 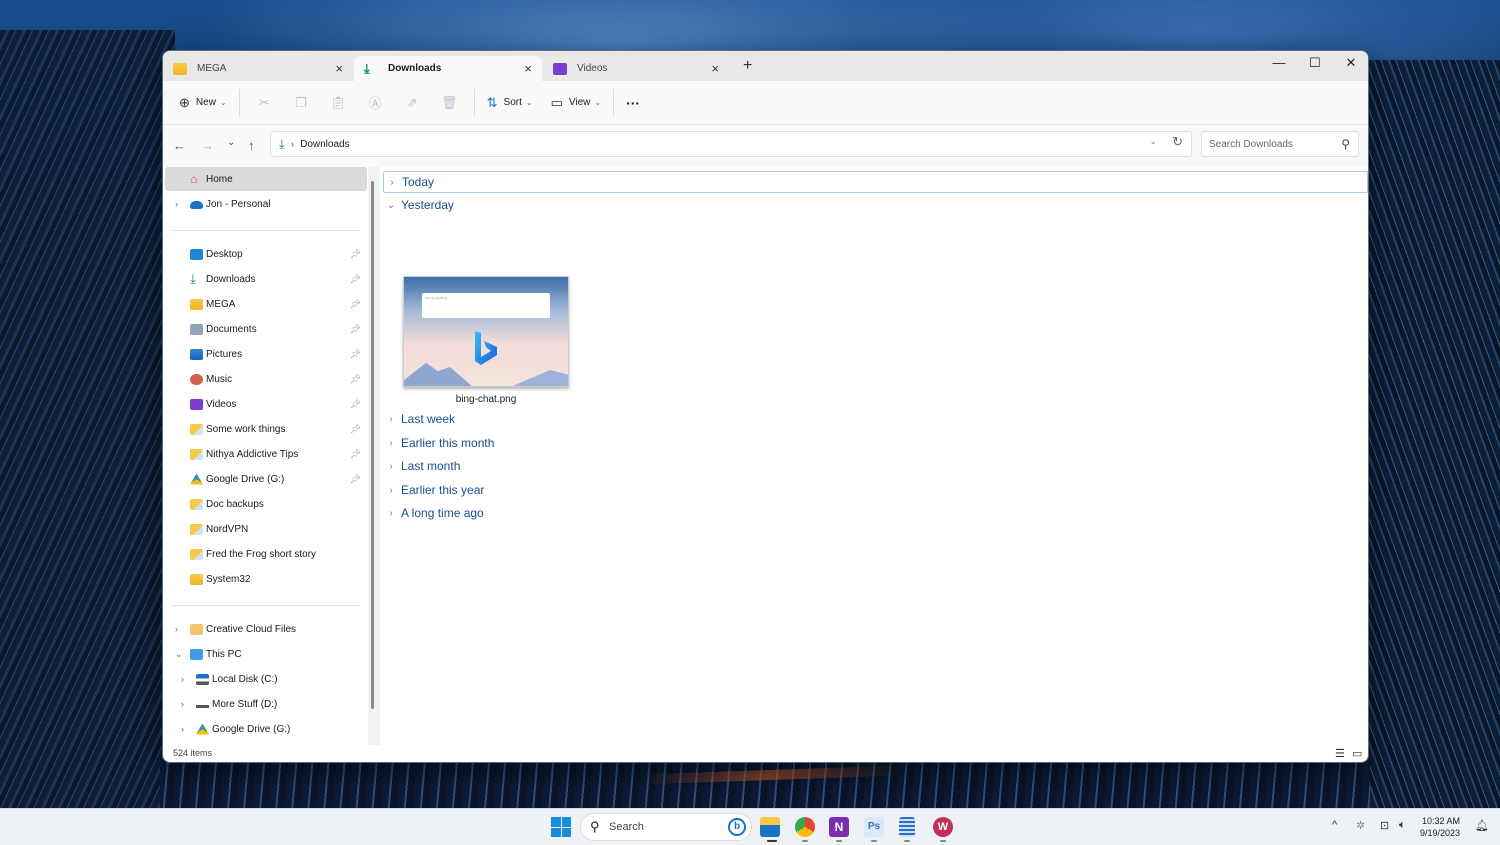 What do you see at coordinates (1384, 825) in the screenshot?
I see `network-icon: ⊡` at bounding box center [1384, 825].